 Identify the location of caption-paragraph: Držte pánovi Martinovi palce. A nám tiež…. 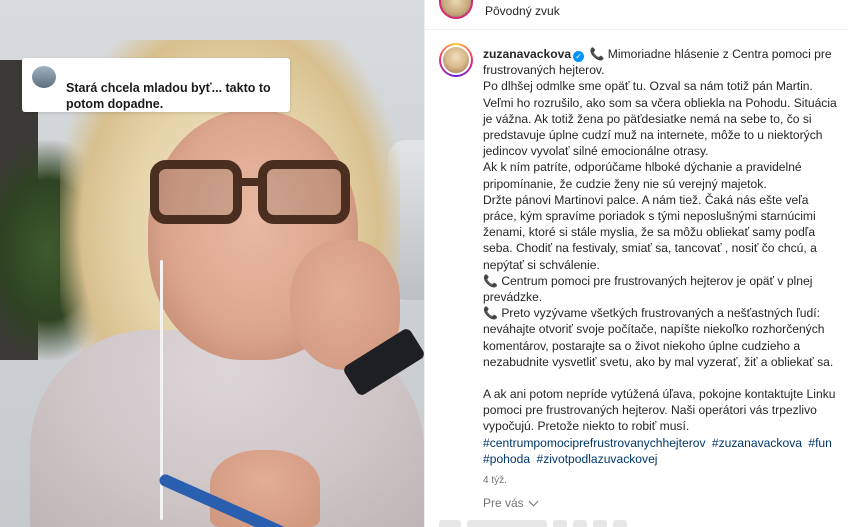
(650, 232).